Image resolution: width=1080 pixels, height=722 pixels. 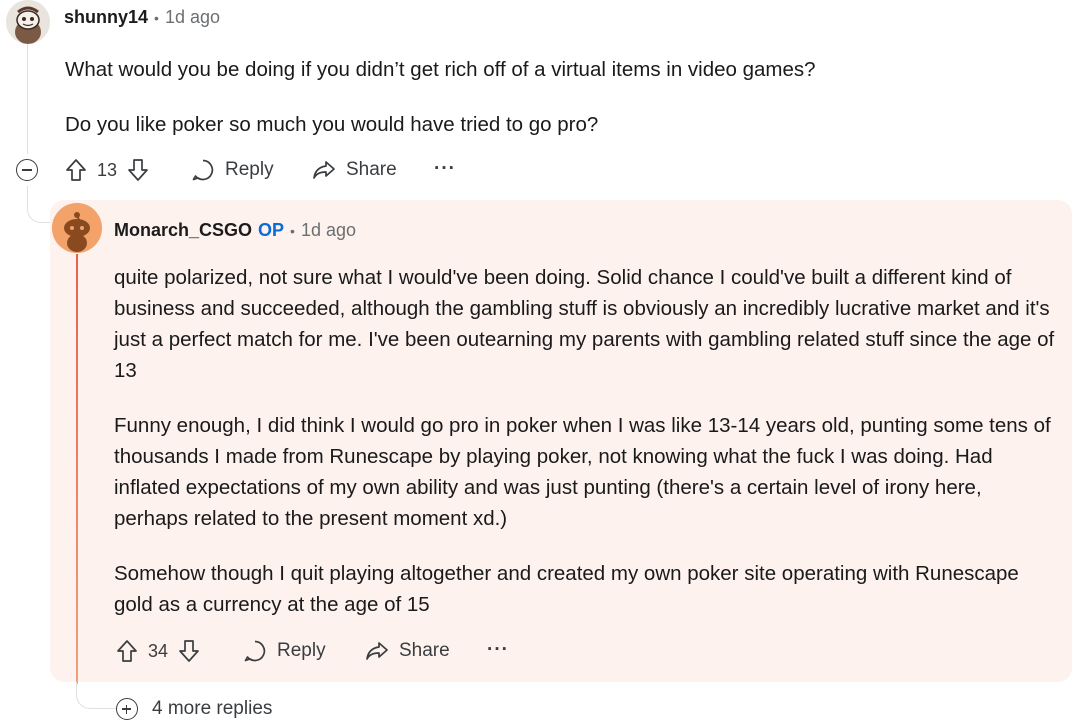 What do you see at coordinates (106, 17) in the screenshot?
I see `username: shunny14` at bounding box center [106, 17].